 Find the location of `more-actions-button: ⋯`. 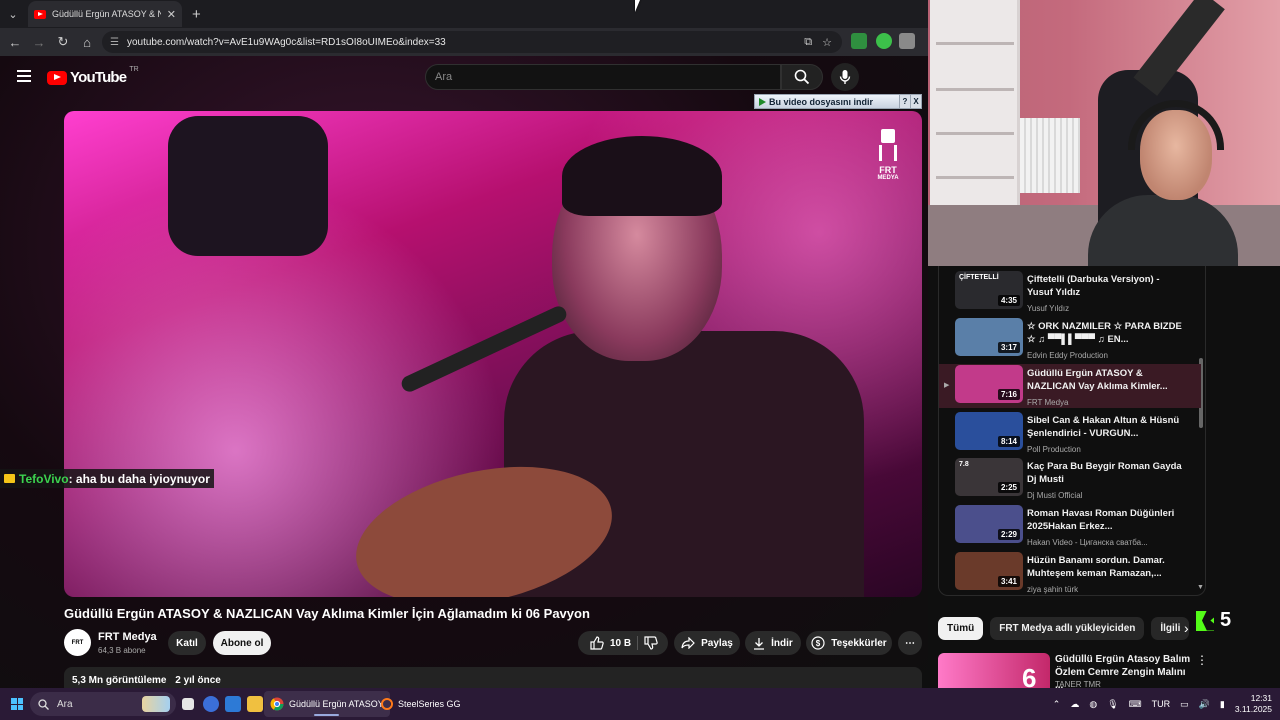

more-actions-button: ⋯ is located at coordinates (910, 643).